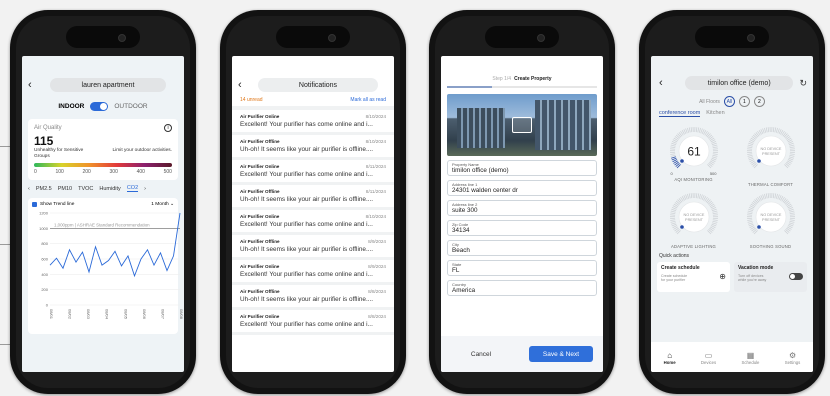  I want to click on refresh-icon: ↻, so click(803, 83).